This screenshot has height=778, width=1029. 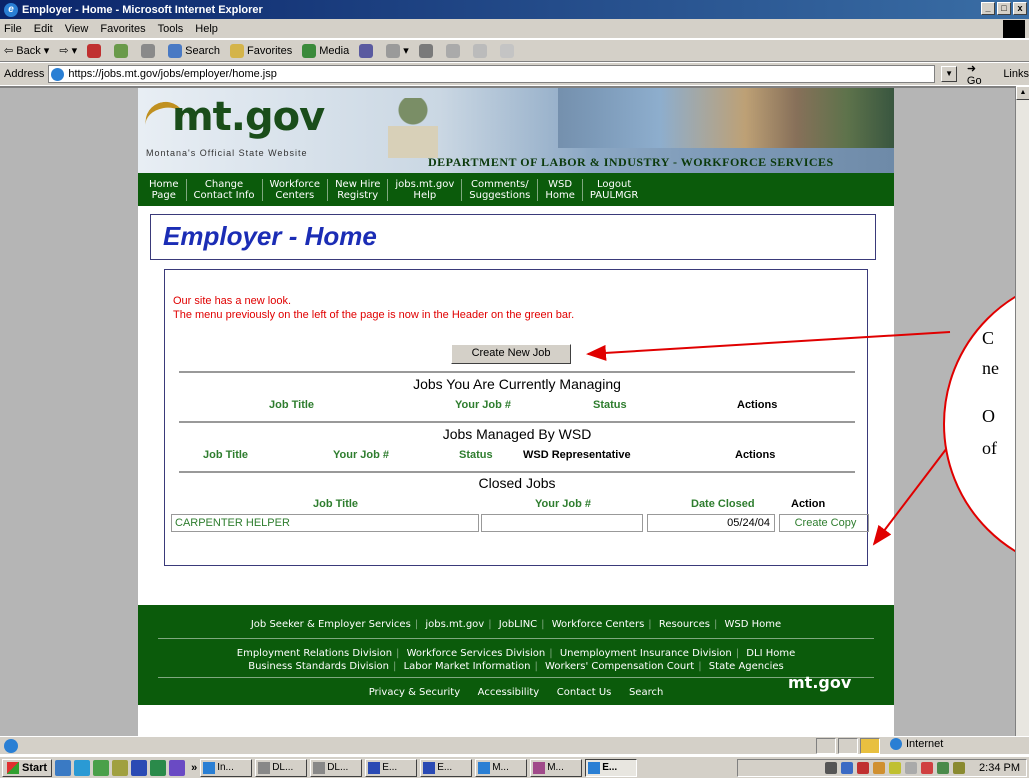 I want to click on clock: 2:34 PM, so click(x=999, y=768).